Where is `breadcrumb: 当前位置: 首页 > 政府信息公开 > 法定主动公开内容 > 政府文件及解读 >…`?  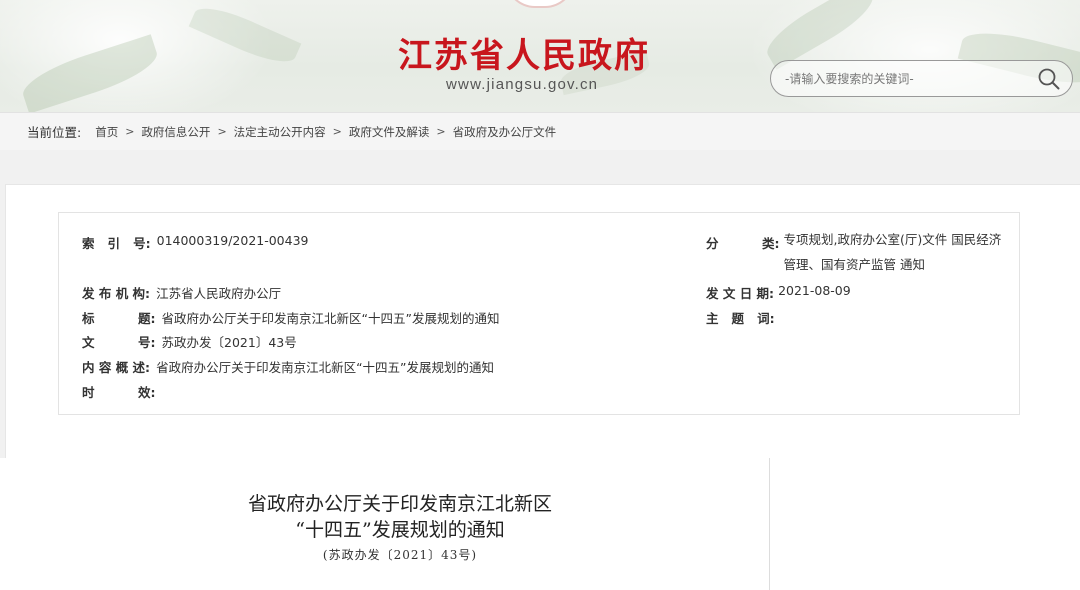
breadcrumb: 当前位置: 首页 > 政府信息公开 > 法定主动公开内容 > 政府文件及解读 >… is located at coordinates (540, 131).